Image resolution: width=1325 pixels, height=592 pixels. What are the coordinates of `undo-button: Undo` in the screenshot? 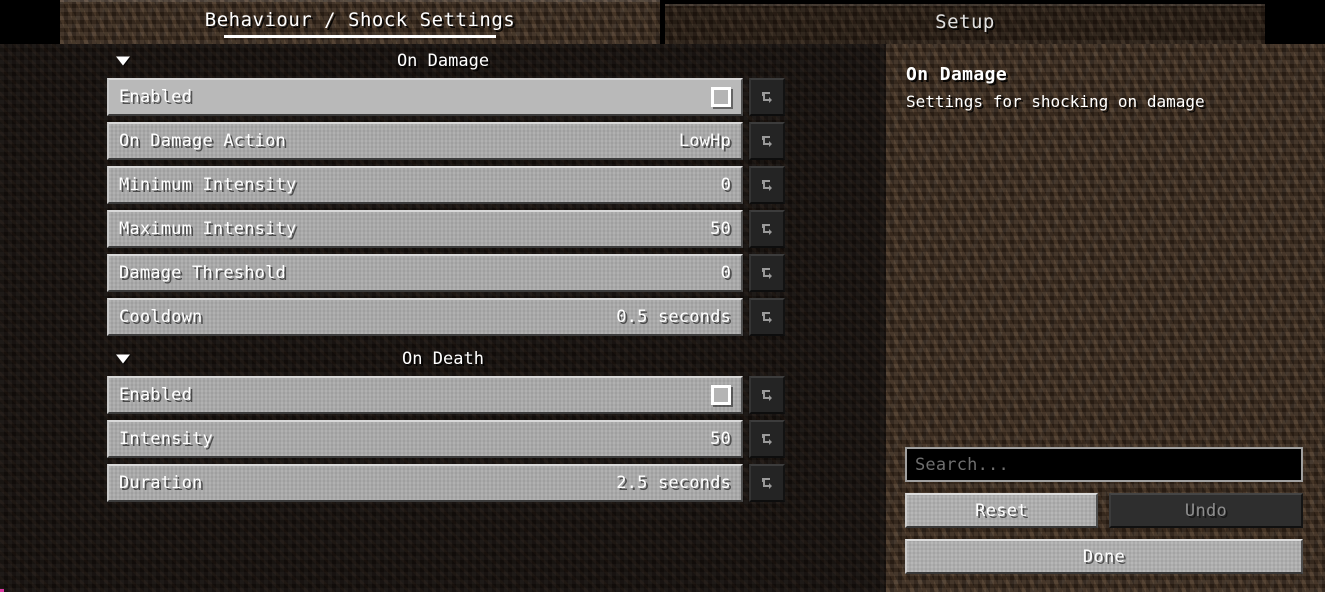 It's located at (1206, 510).